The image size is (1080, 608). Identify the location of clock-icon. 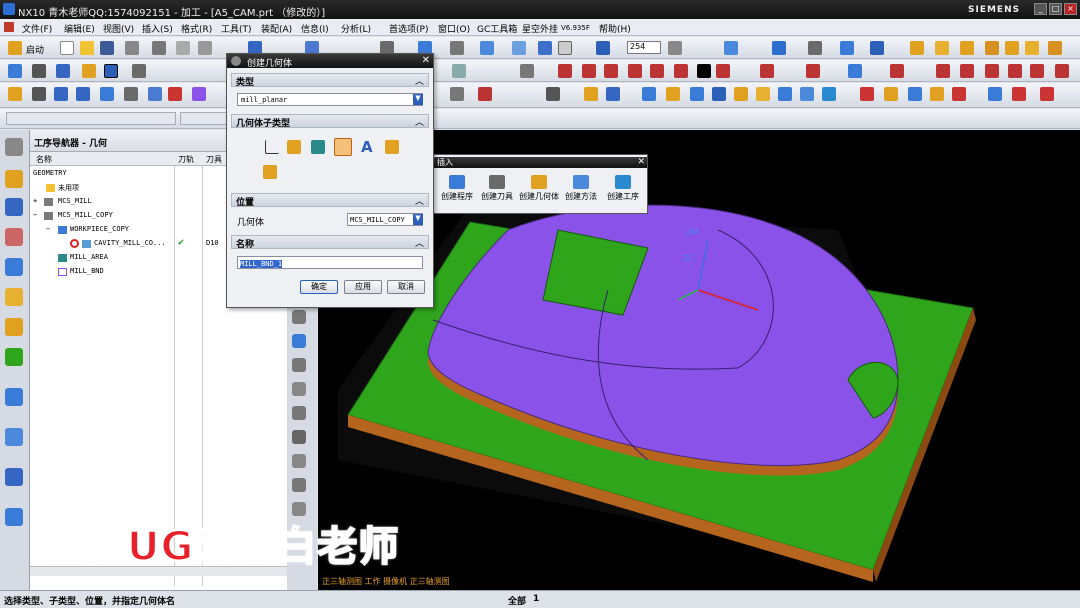
(14, 477).